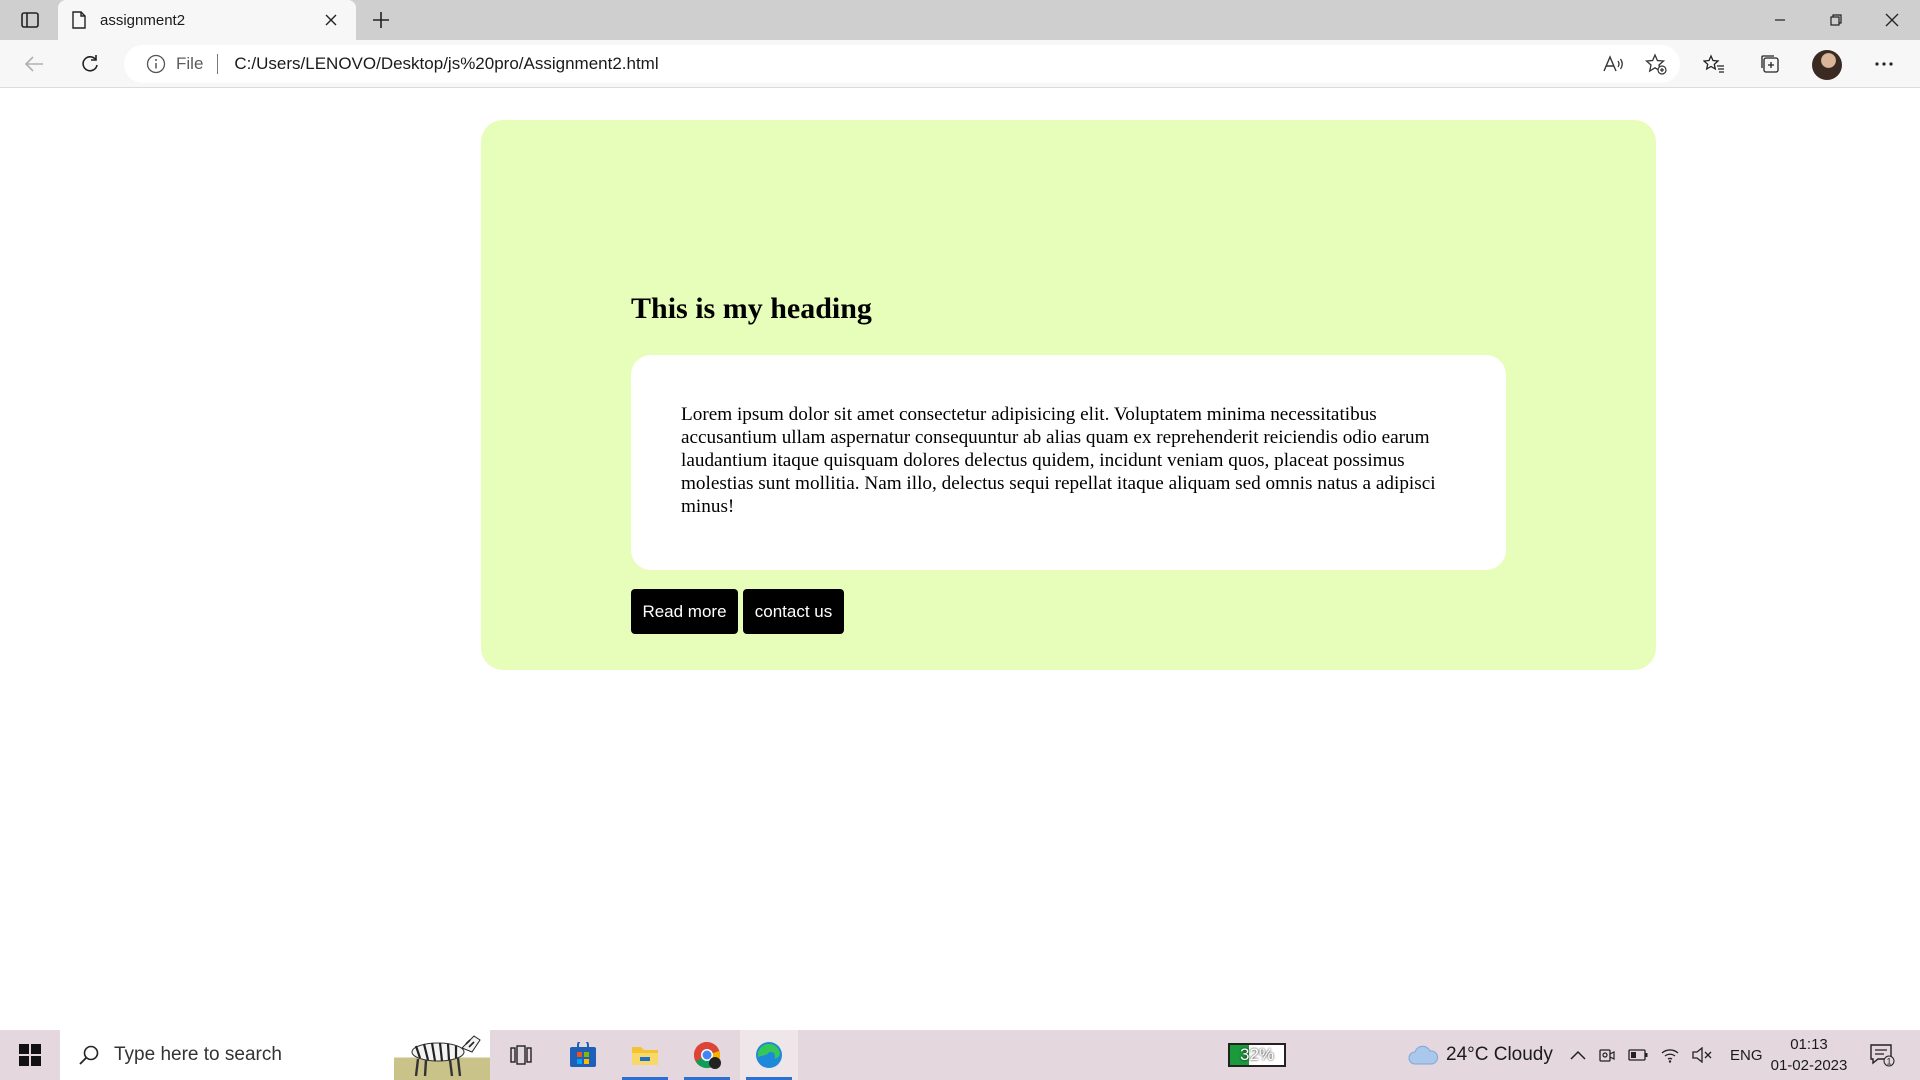  I want to click on tab-bar: assignment2, so click(960, 20).